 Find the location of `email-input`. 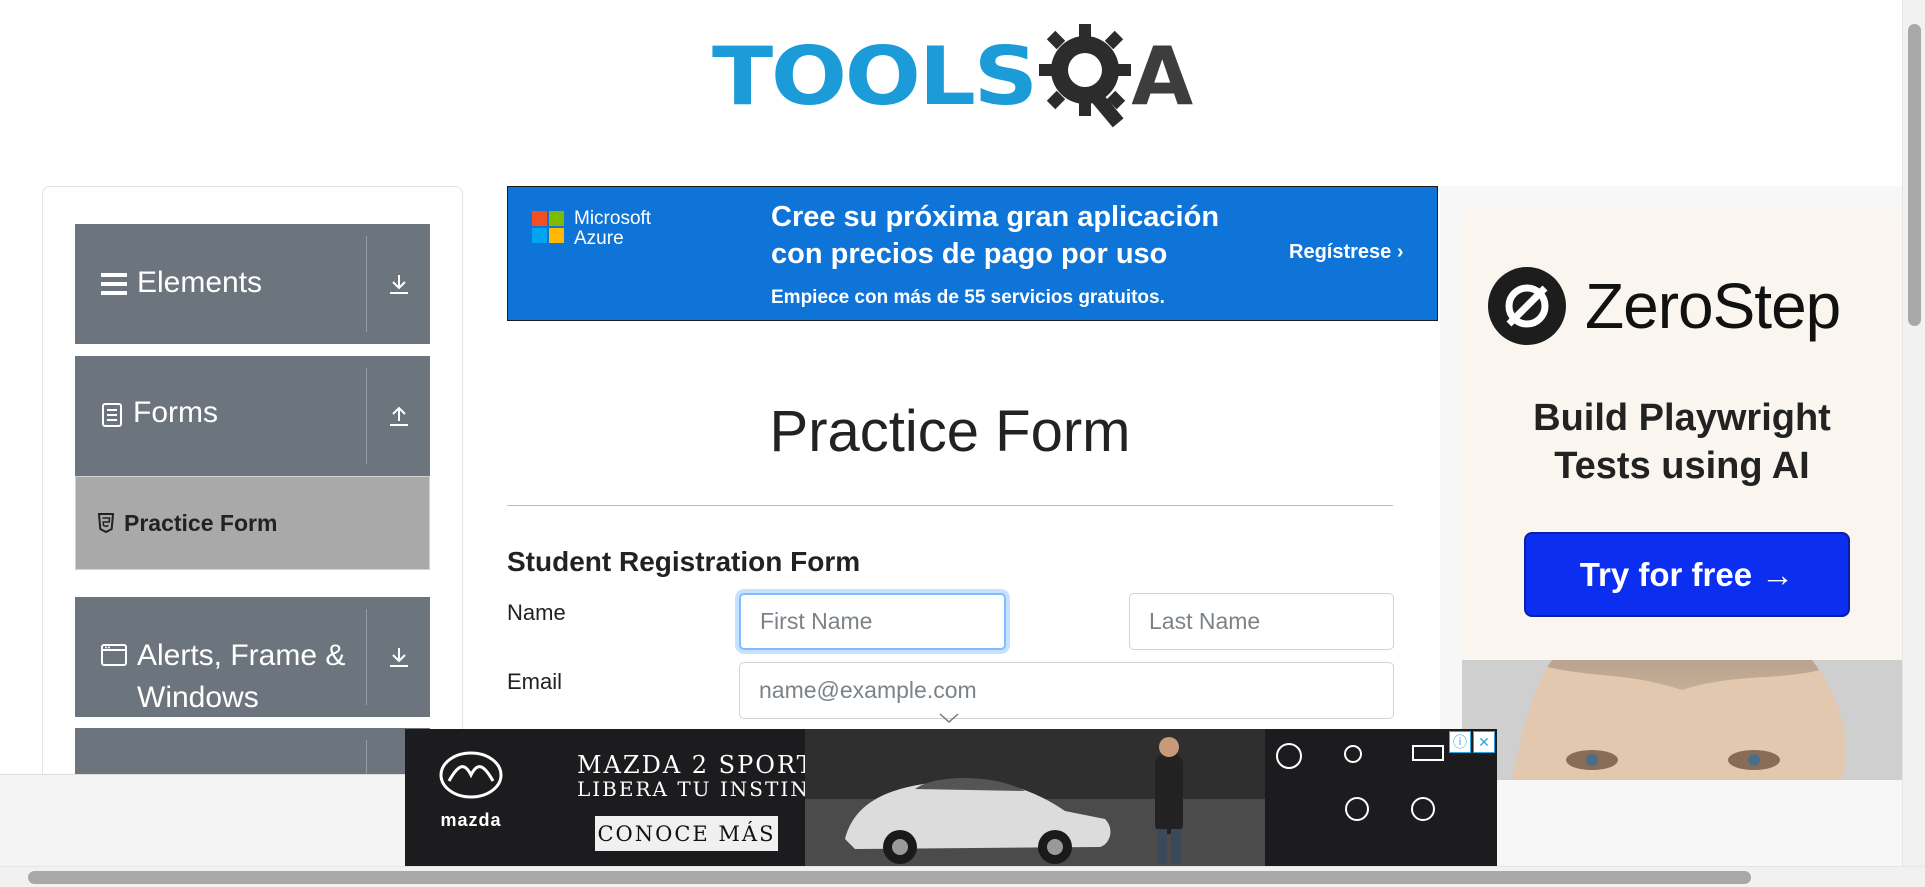

email-input is located at coordinates (1066, 690).